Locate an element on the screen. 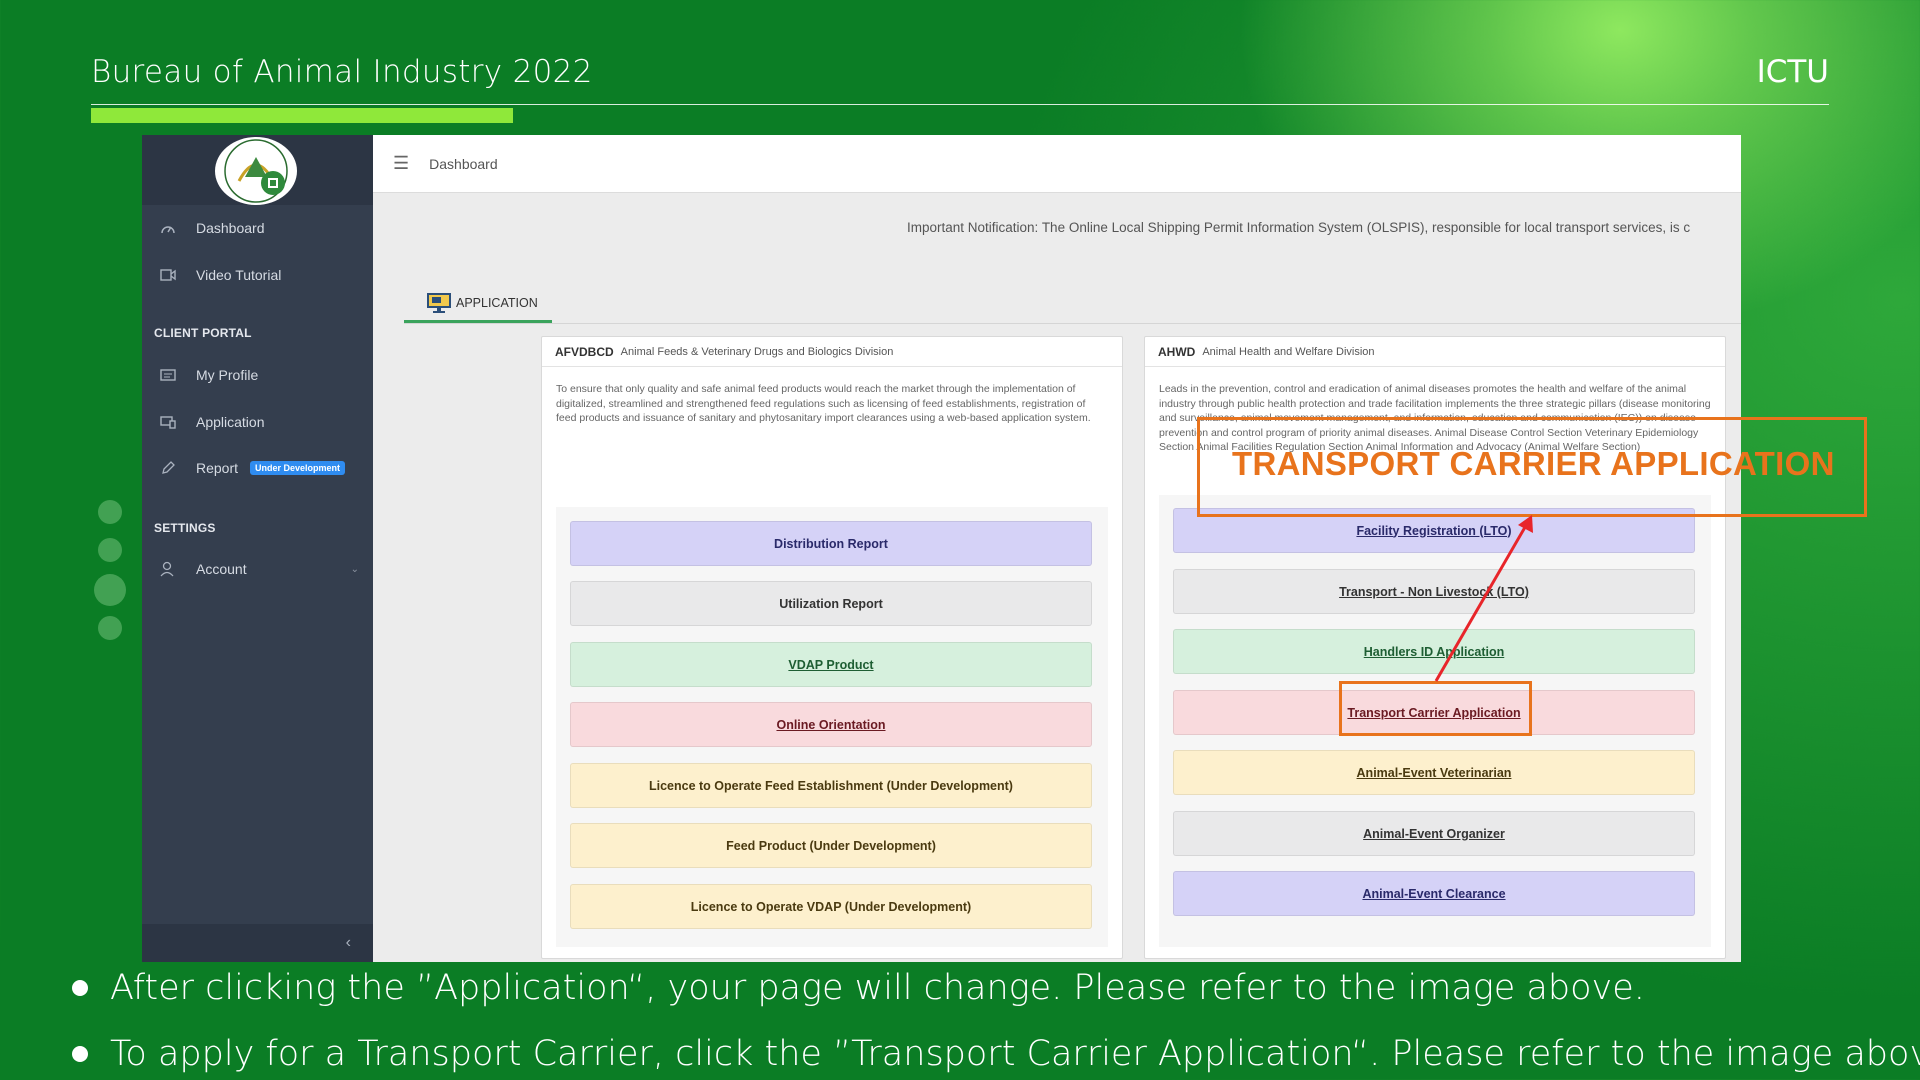 Image resolution: width=1920 pixels, height=1080 pixels. callout-arrow is located at coordinates (1483, 598).